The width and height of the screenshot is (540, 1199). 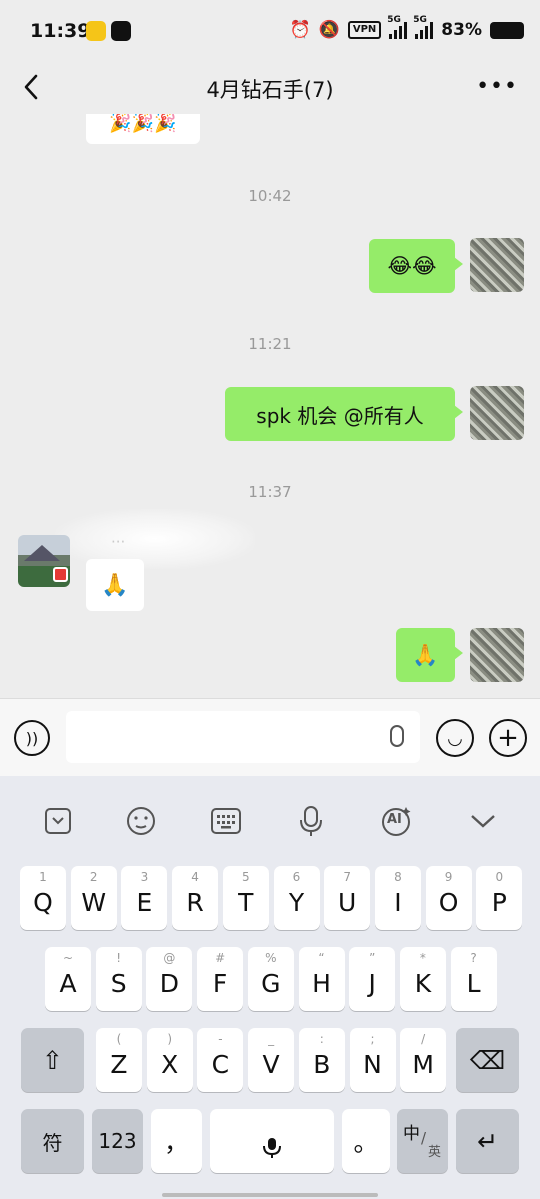 I want to click on key-label: U, so click(x=347, y=902).